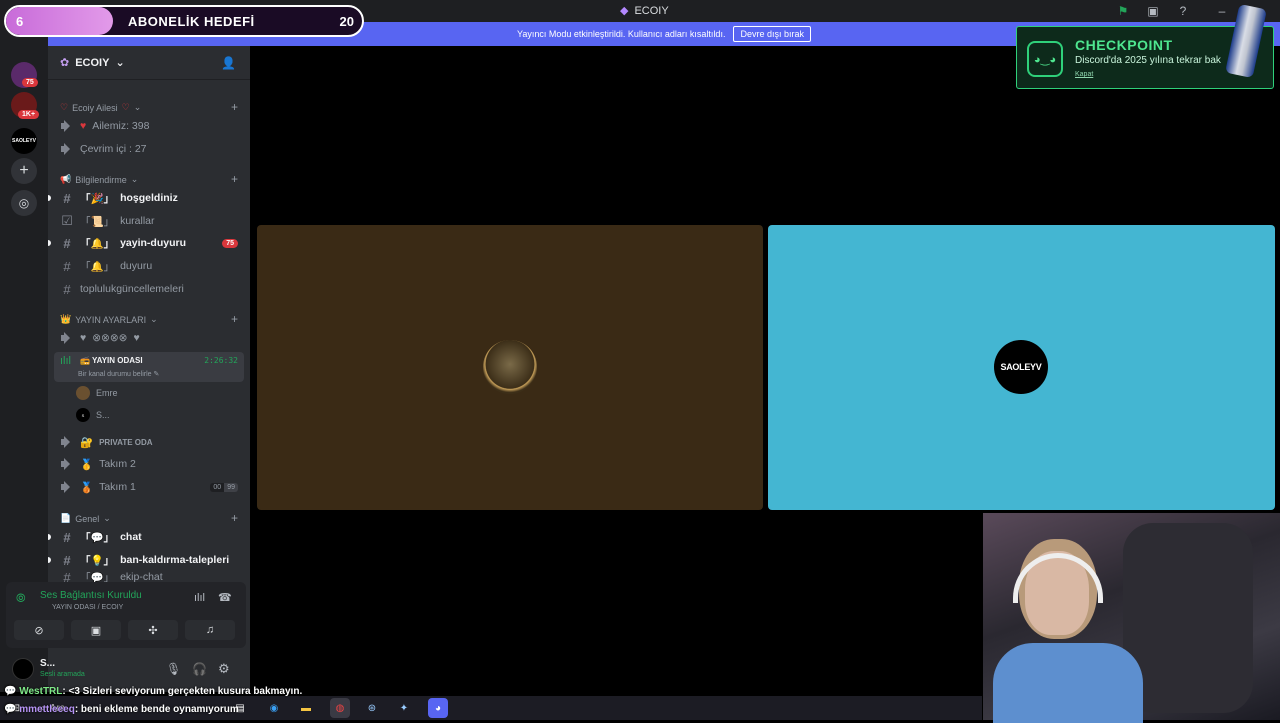  What do you see at coordinates (1222, 11) in the screenshot?
I see `minimize-icon: –` at bounding box center [1222, 11].